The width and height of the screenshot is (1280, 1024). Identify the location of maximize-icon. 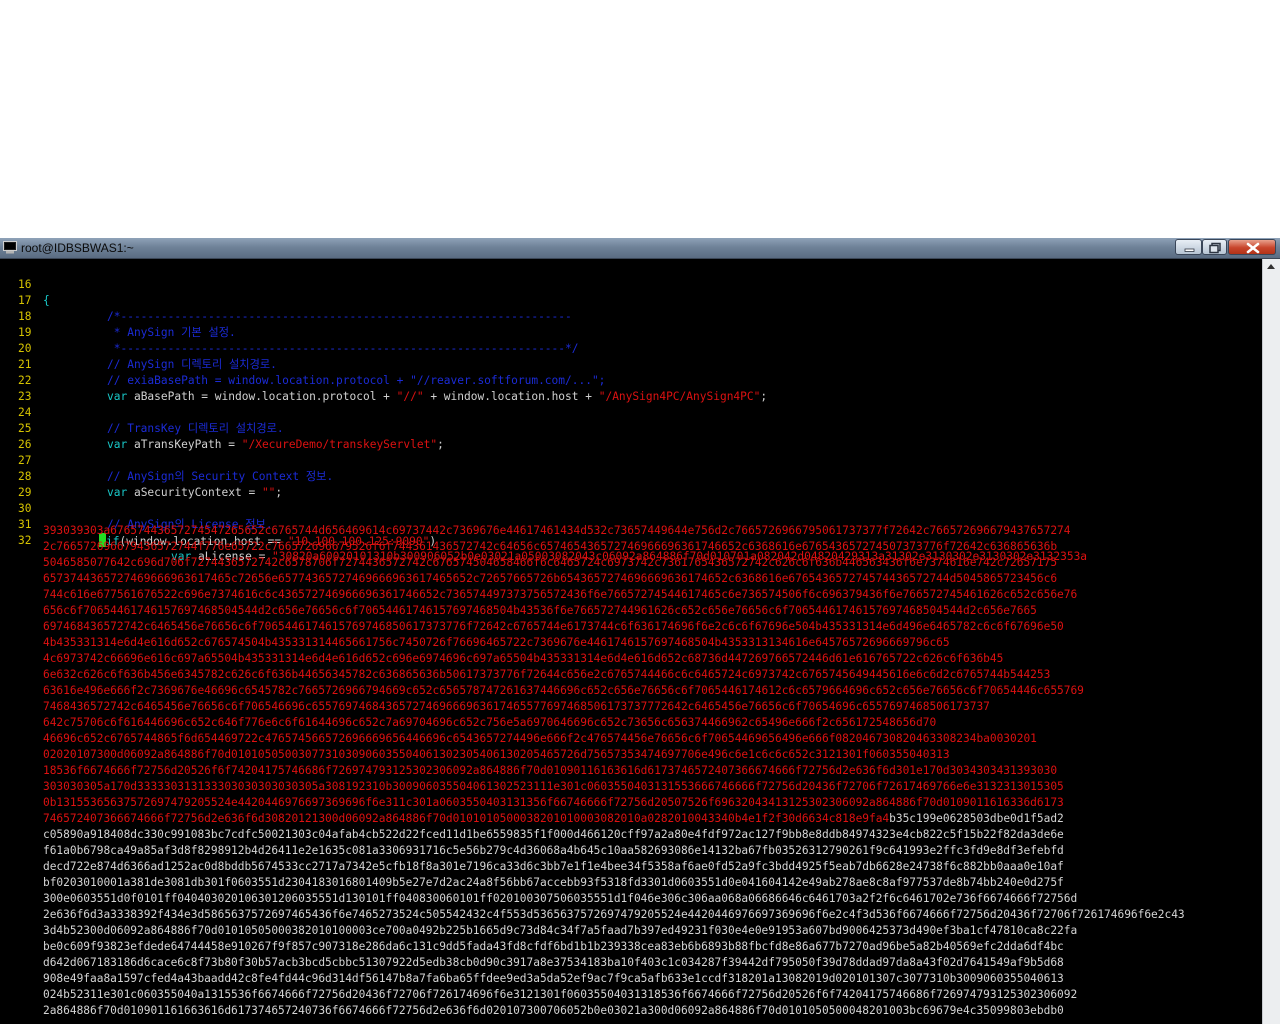
(1215, 248).